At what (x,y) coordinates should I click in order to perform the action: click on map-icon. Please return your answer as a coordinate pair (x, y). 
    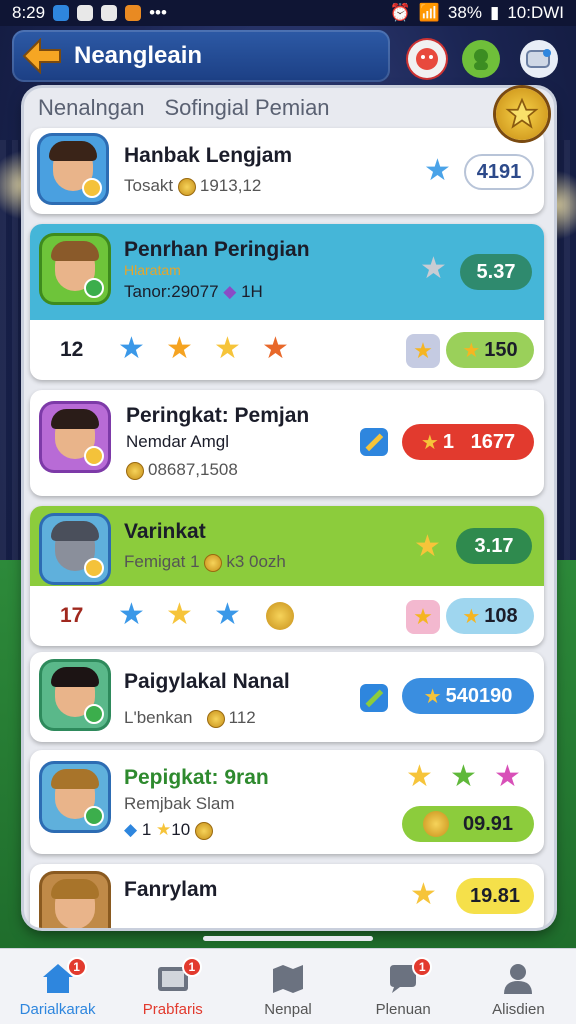
    Looking at the image, I should click on (288, 978).